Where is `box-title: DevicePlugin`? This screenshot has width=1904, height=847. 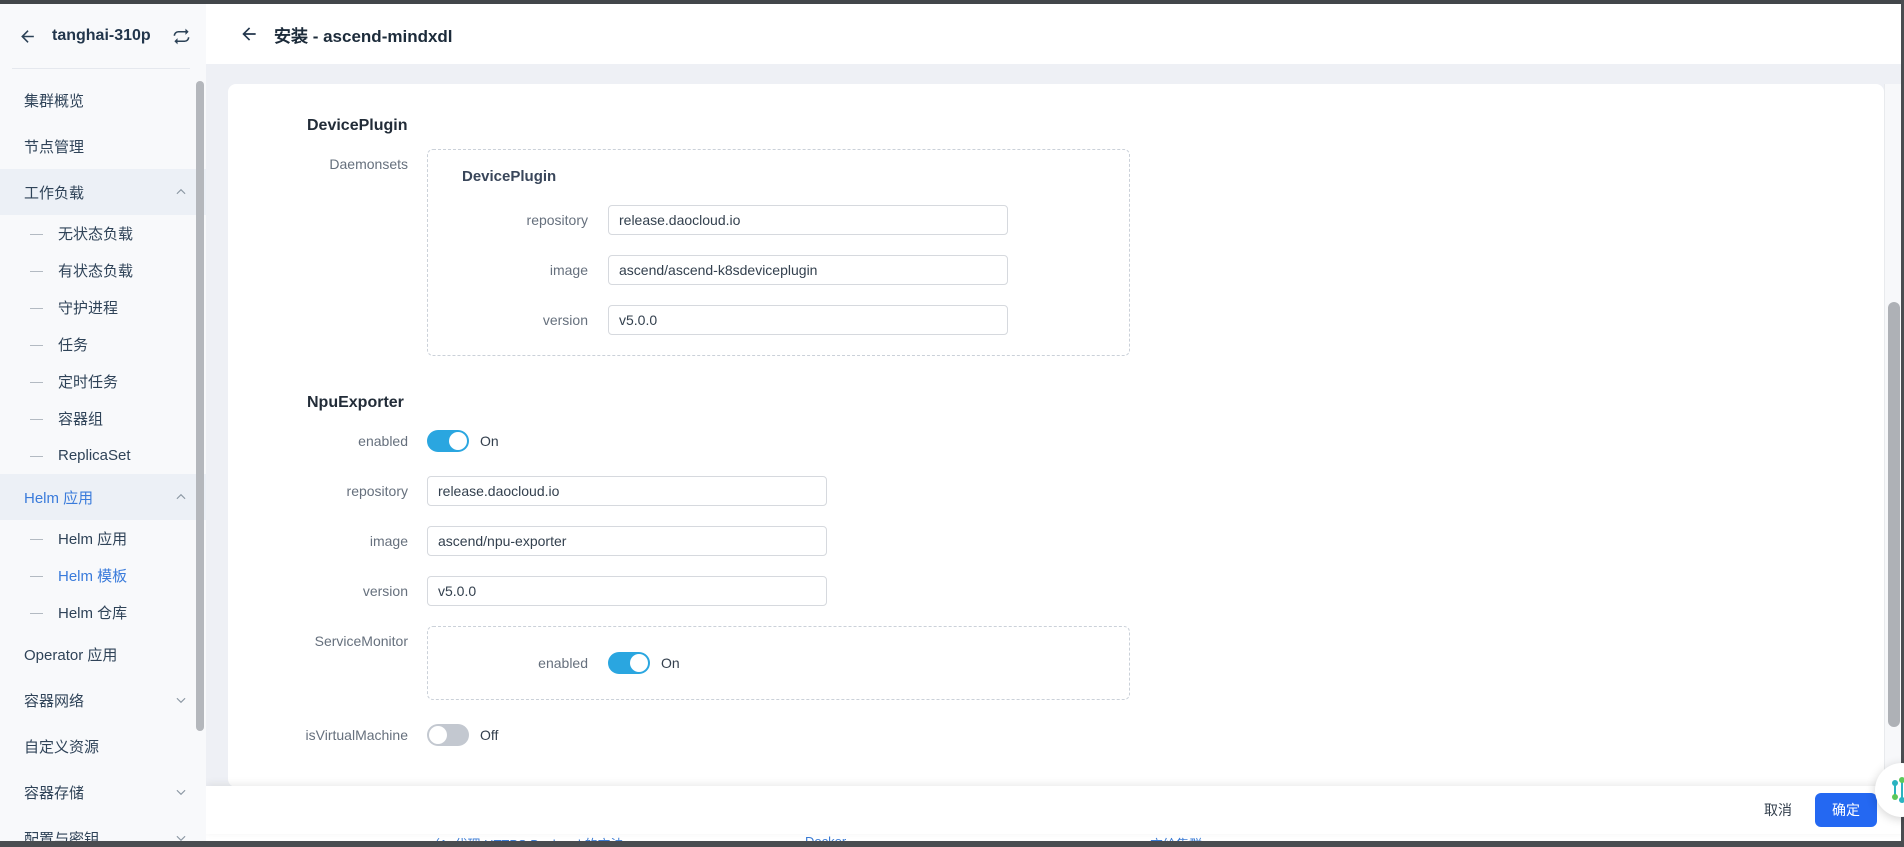 box-title: DevicePlugin is located at coordinates (509, 176).